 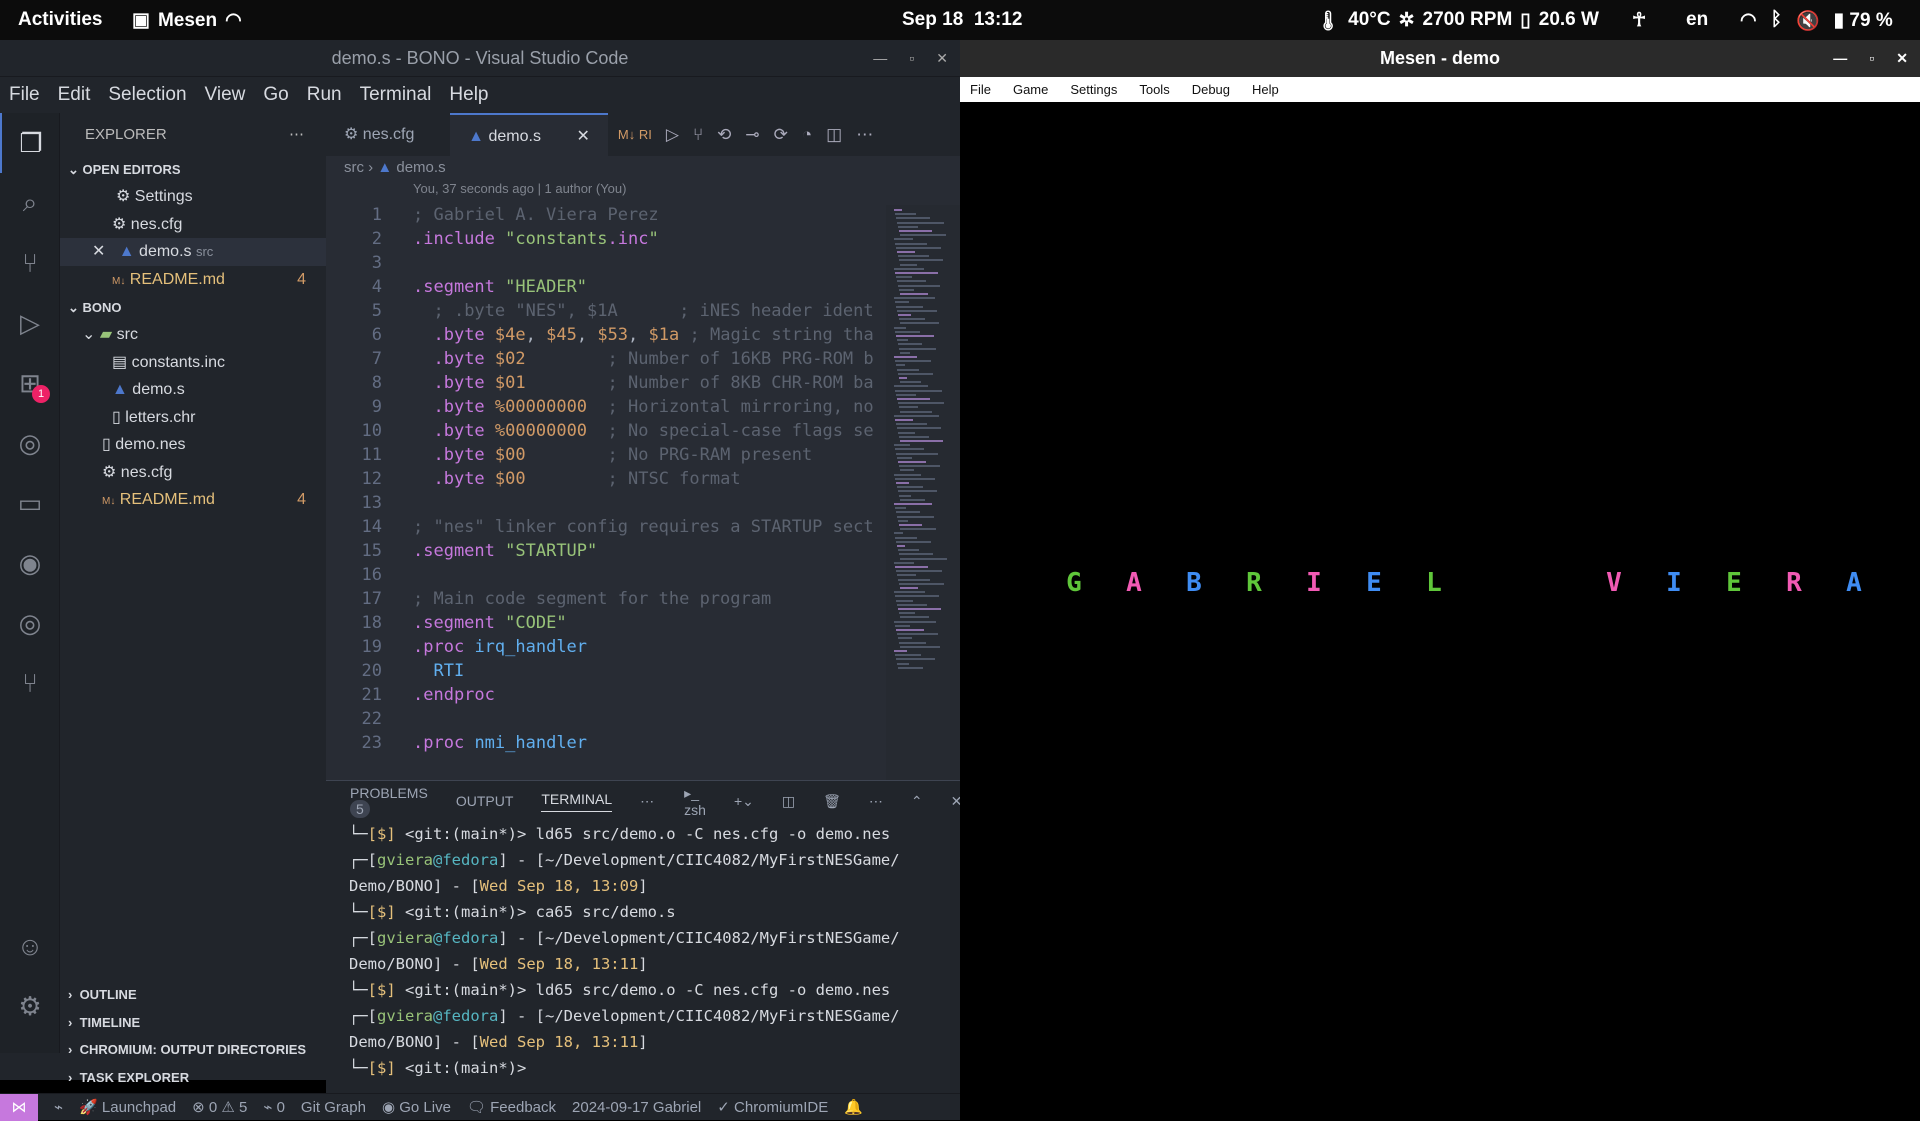 What do you see at coordinates (832, 801) in the screenshot?
I see `trash-icon: 🗑` at bounding box center [832, 801].